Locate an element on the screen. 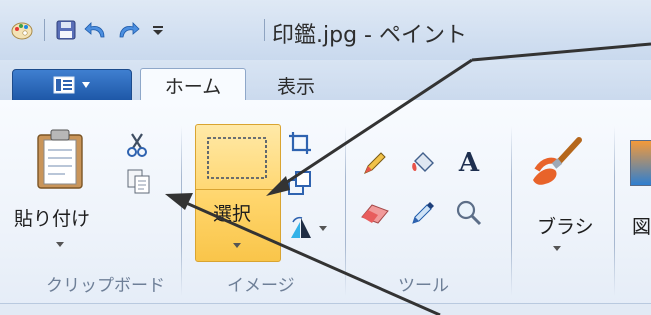 The width and height of the screenshot is (651, 315). magnifier-icon is located at coordinates (469, 213).